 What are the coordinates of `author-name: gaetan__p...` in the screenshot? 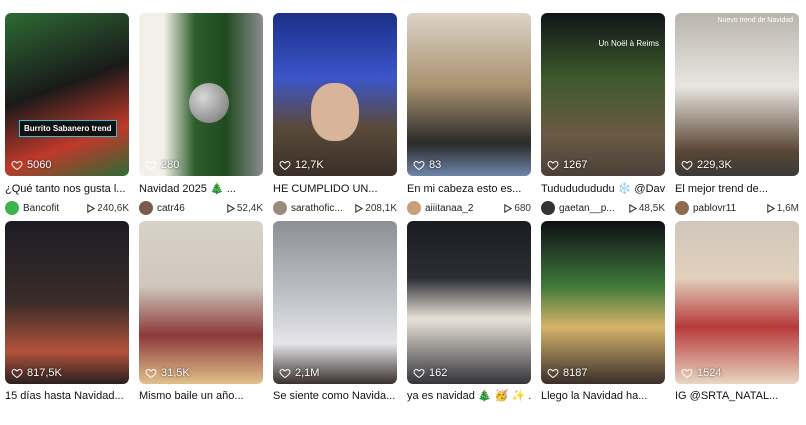 It's located at (593, 208).